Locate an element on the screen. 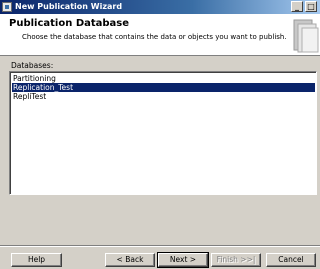 Image resolution: width=320 pixels, height=269 pixels. page-title: Publication Database is located at coordinates (69, 23).